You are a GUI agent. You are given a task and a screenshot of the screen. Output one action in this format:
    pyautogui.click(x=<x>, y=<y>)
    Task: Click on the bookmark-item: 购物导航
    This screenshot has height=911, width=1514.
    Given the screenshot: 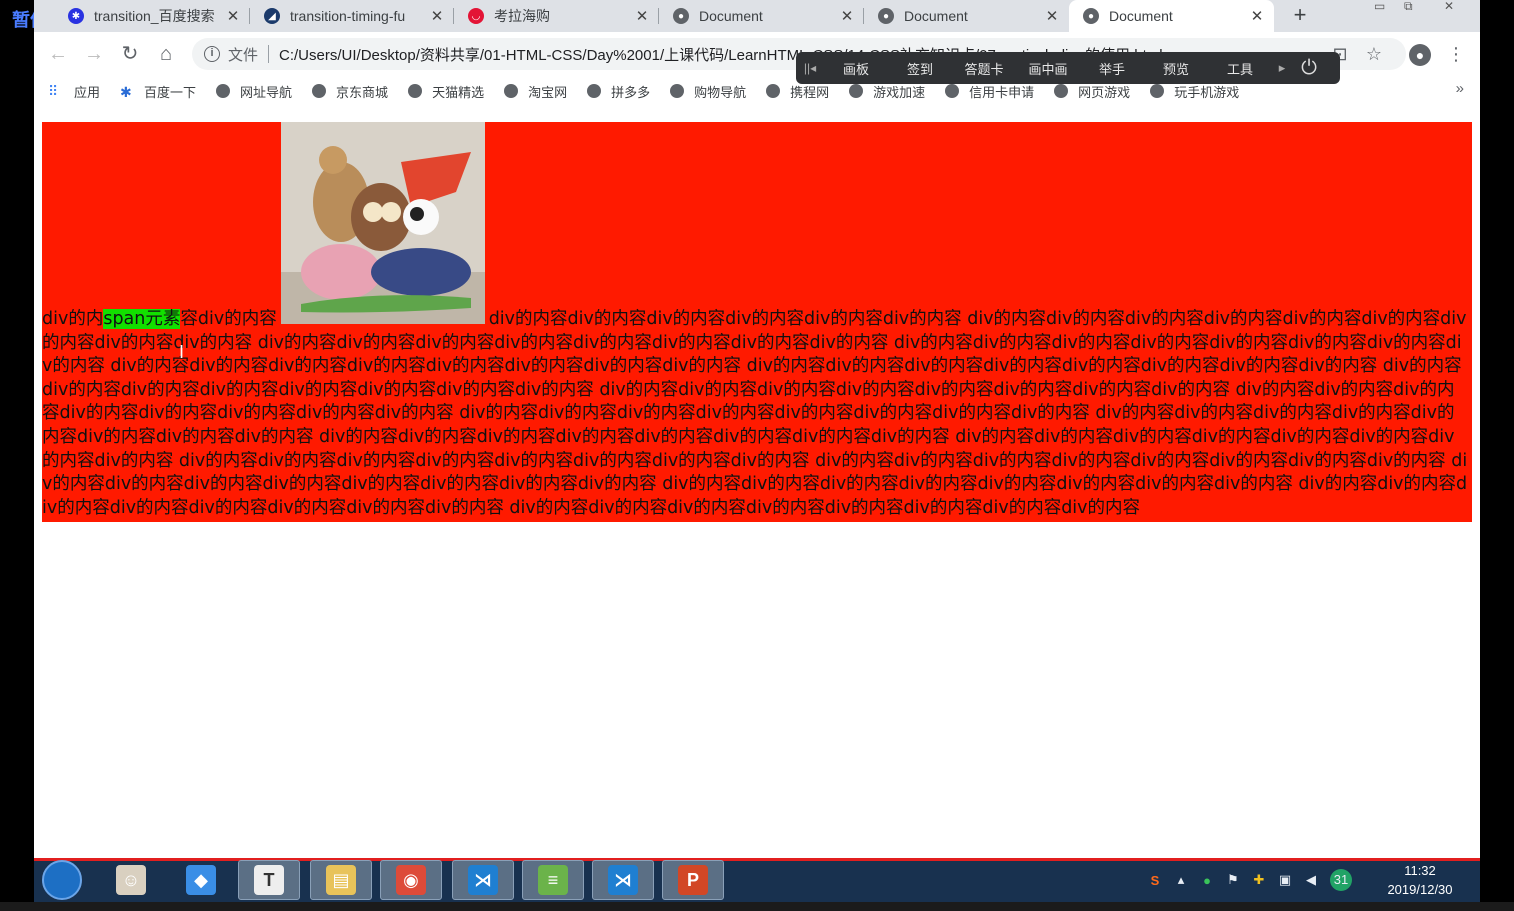 What is the action you would take?
    pyautogui.click(x=708, y=91)
    